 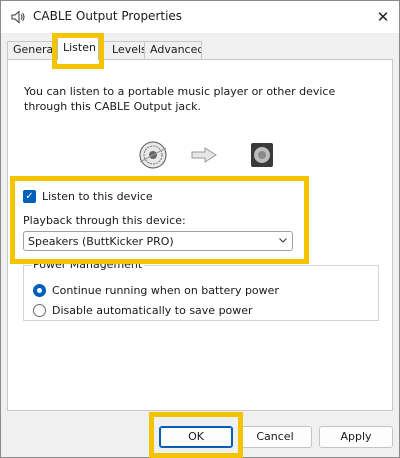 What do you see at coordinates (356, 437) in the screenshot?
I see `apply-button: Apply` at bounding box center [356, 437].